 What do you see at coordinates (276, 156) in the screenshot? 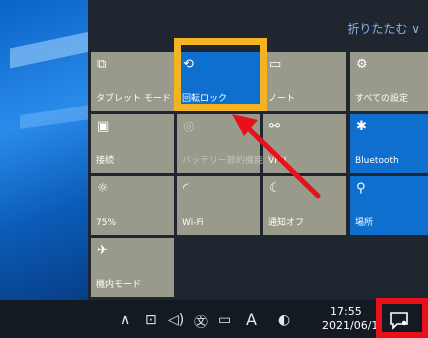
I see `pointer-arrow` at bounding box center [276, 156].